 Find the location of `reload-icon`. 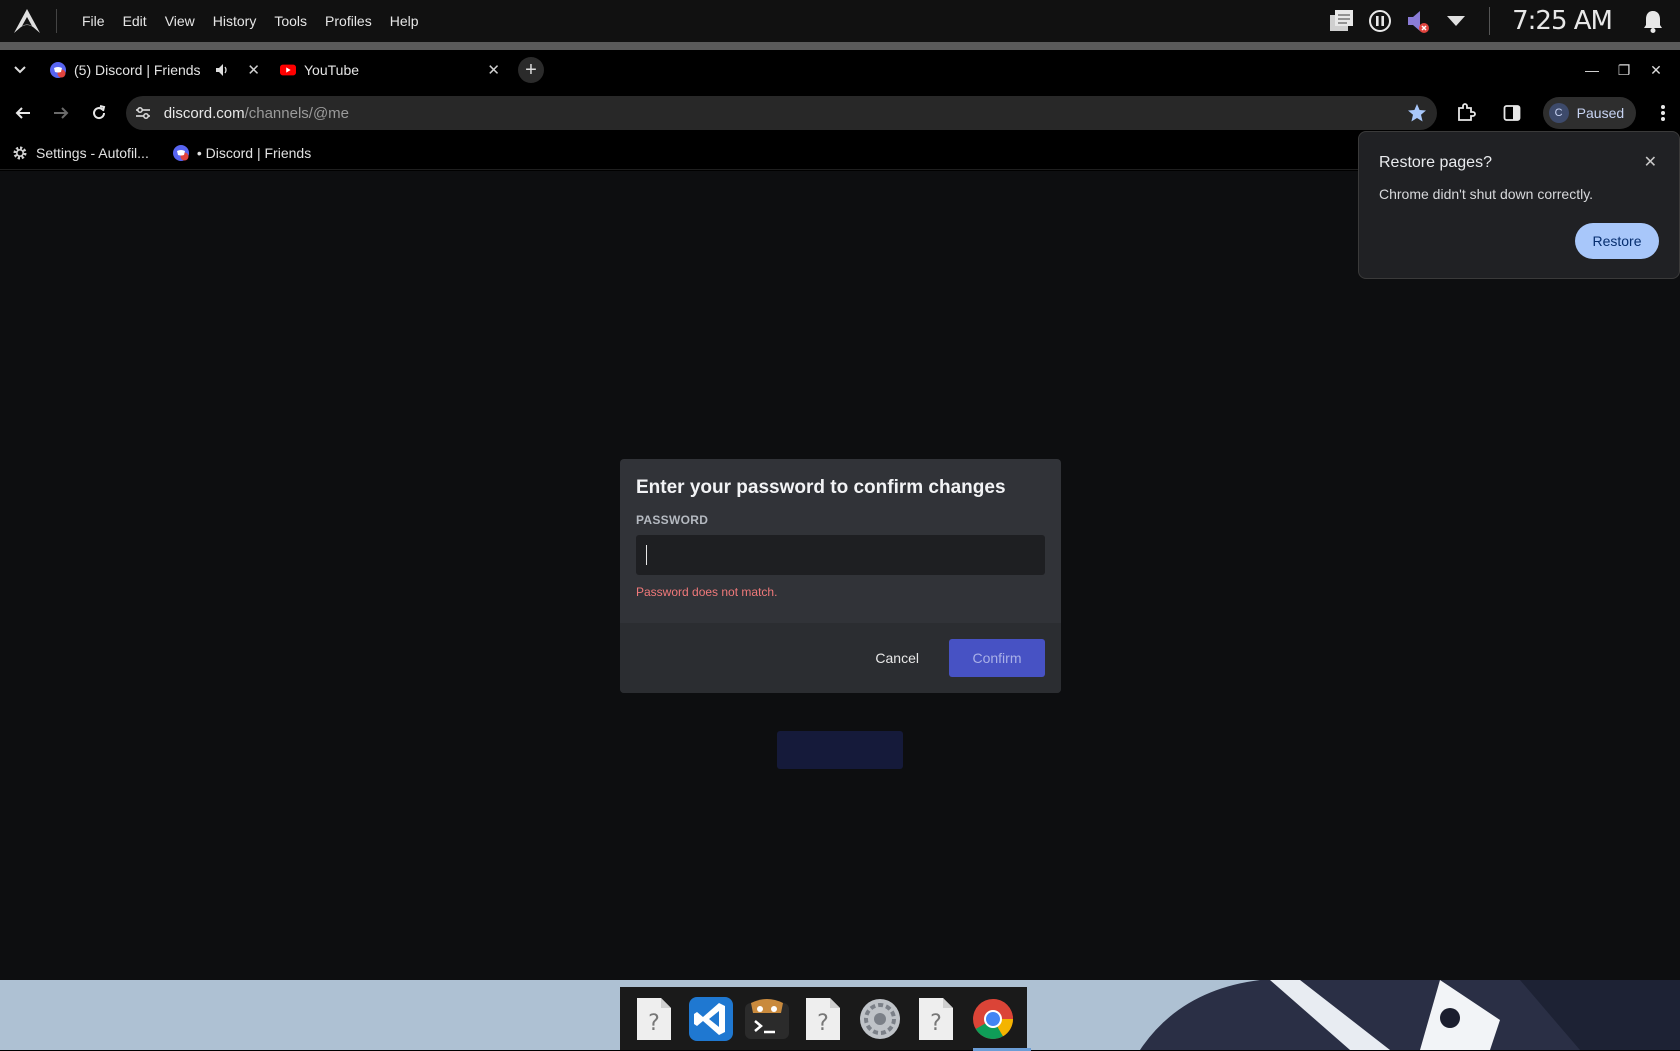

reload-icon is located at coordinates (99, 113).